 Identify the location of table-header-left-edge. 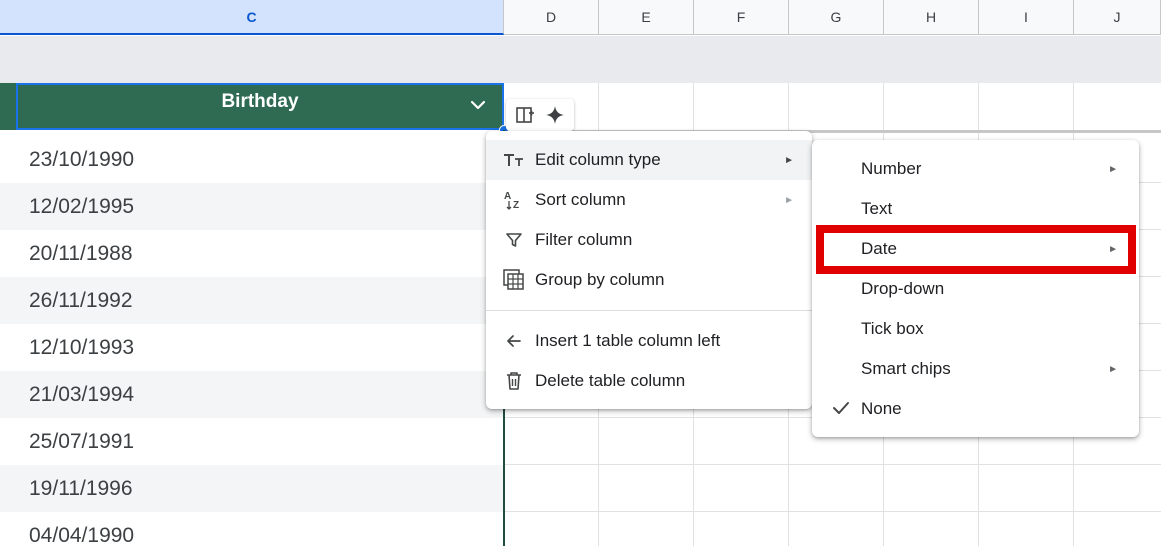
(8, 106).